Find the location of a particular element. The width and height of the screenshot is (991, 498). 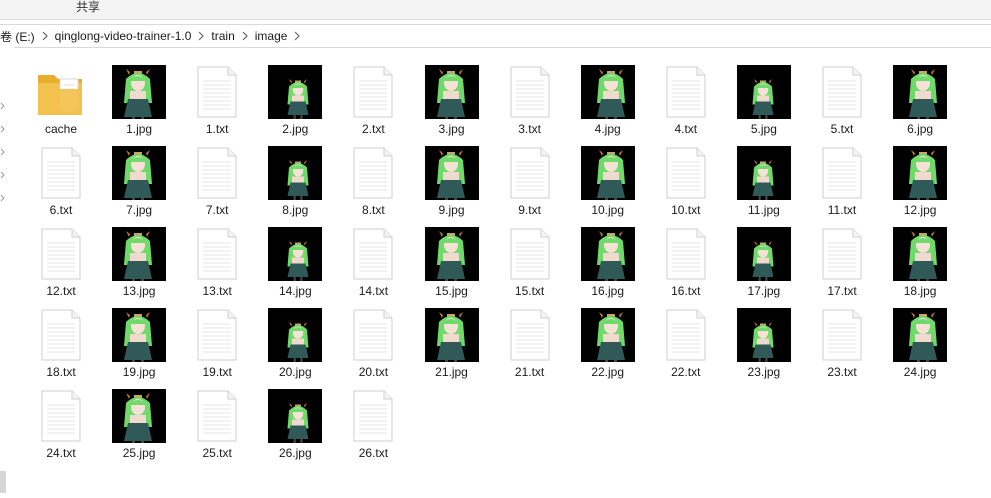

file-item: 4.jpg is located at coordinates (603, 103).